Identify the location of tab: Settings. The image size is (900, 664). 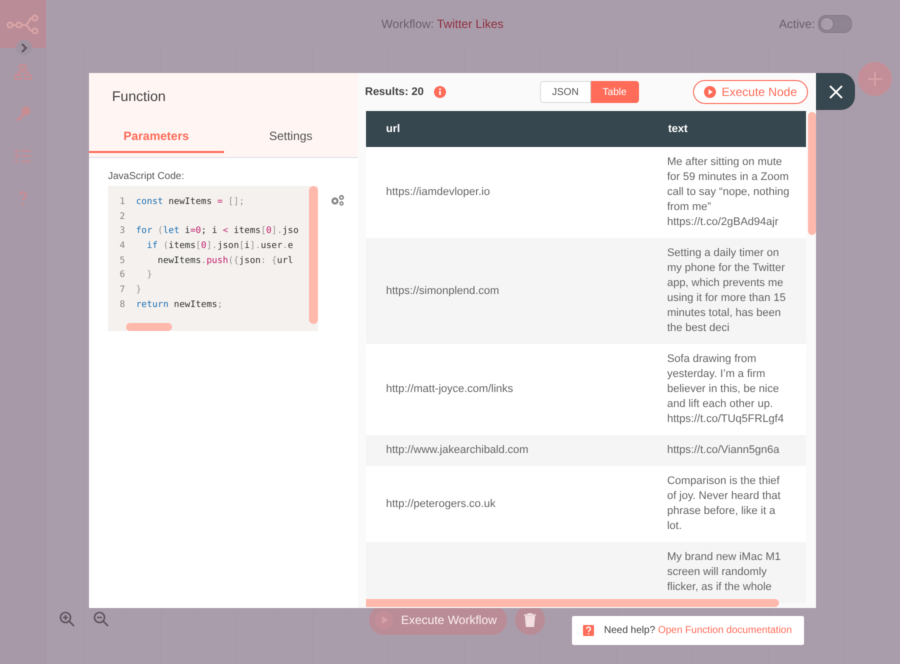
(291, 139).